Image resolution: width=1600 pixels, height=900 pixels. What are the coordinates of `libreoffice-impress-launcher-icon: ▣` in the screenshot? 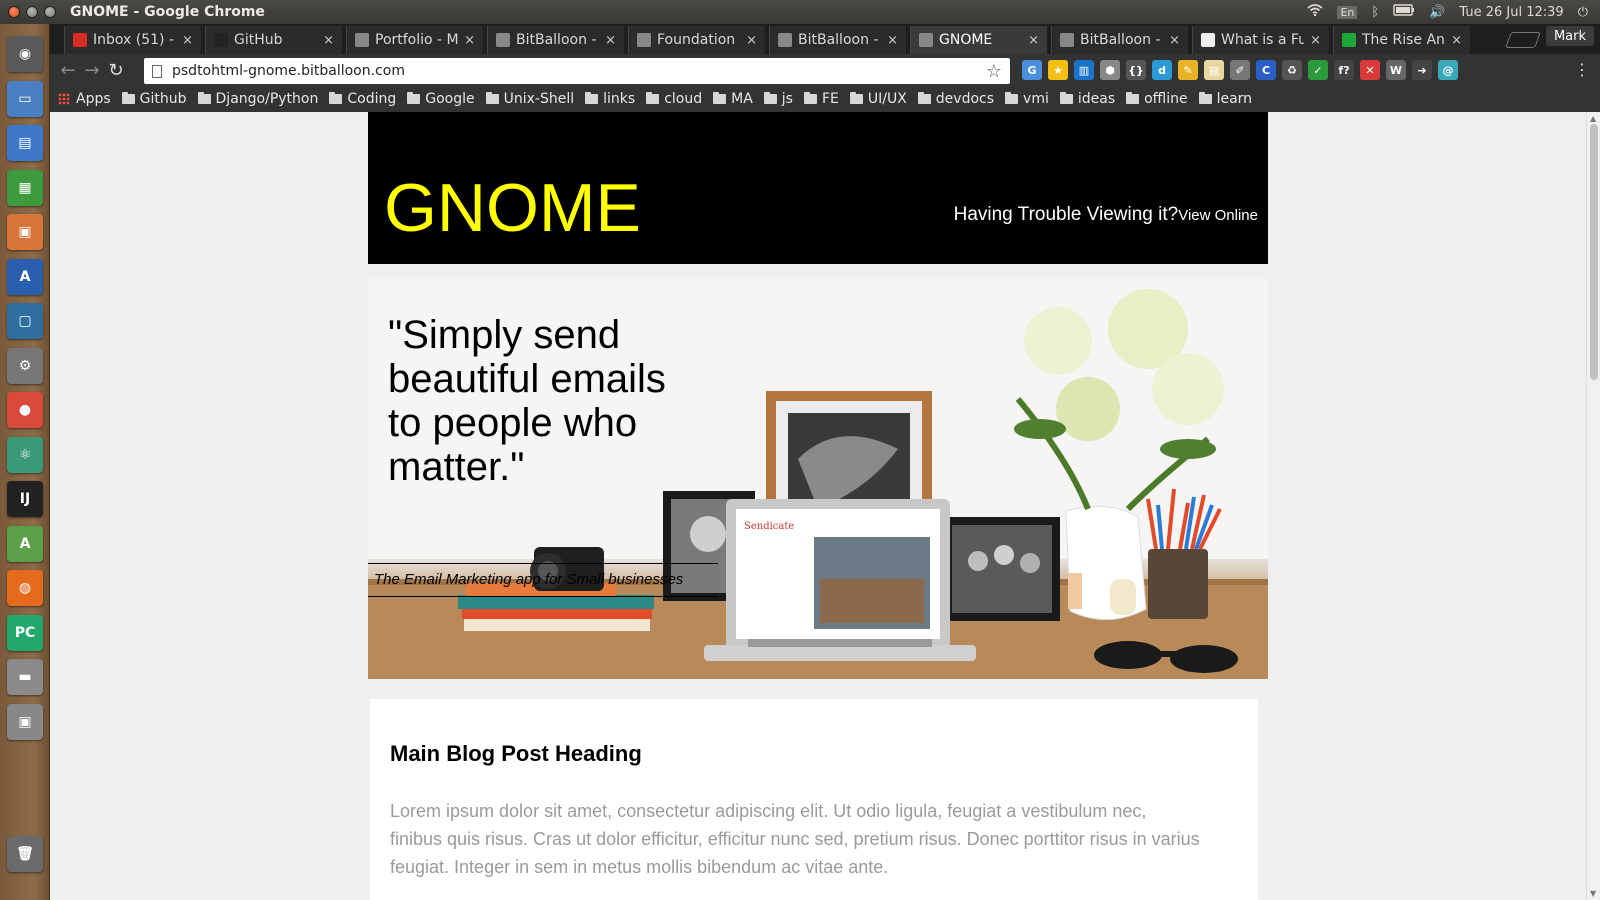 It's located at (25, 232).